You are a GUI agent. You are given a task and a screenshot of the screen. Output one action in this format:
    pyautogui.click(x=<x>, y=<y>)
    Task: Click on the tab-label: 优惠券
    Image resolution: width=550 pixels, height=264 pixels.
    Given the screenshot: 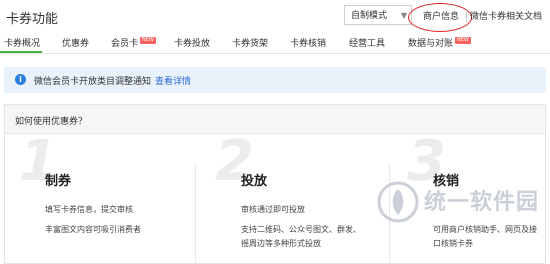 What is the action you would take?
    pyautogui.click(x=76, y=44)
    